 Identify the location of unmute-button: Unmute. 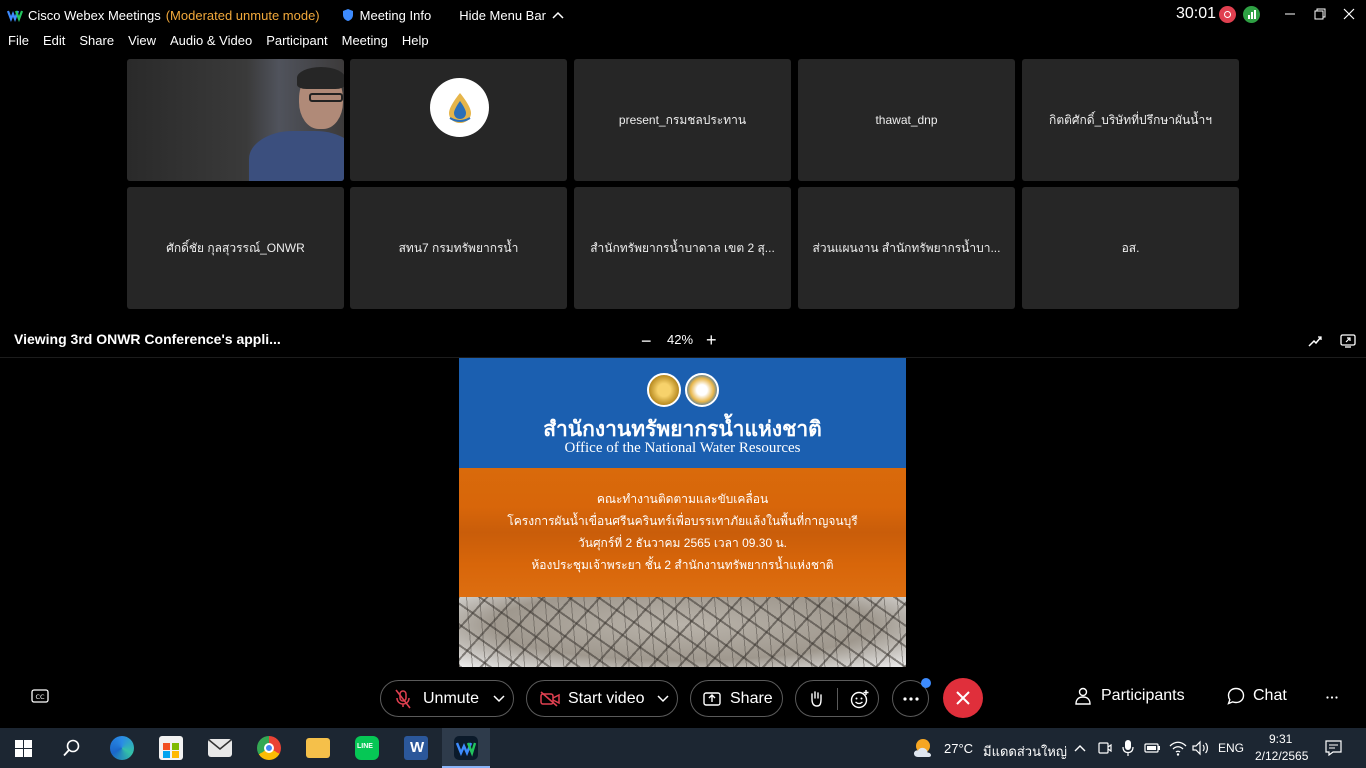
(447, 698).